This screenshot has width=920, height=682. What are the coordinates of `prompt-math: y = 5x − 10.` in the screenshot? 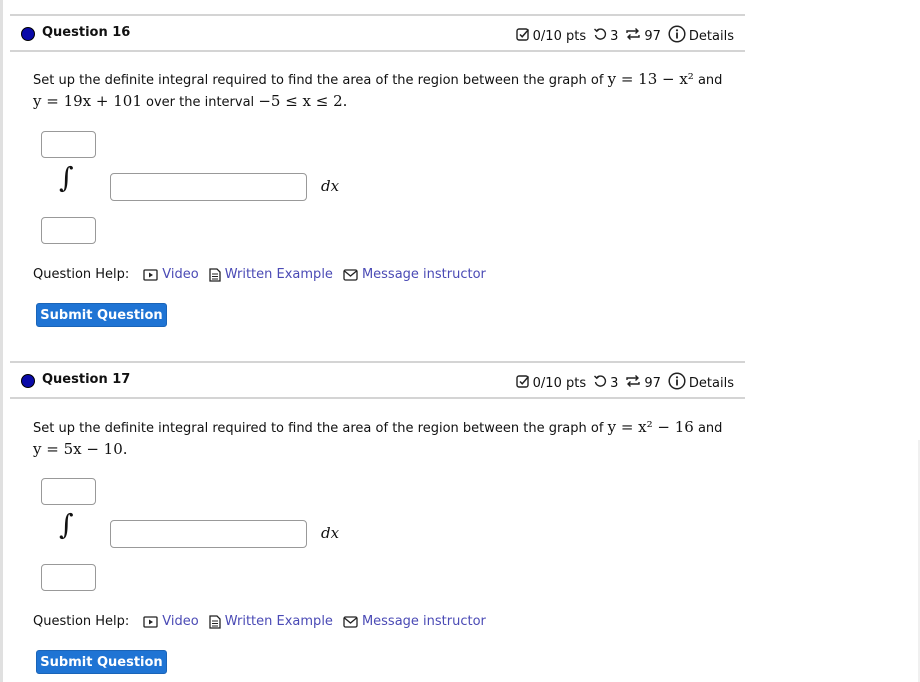 It's located at (80, 449).